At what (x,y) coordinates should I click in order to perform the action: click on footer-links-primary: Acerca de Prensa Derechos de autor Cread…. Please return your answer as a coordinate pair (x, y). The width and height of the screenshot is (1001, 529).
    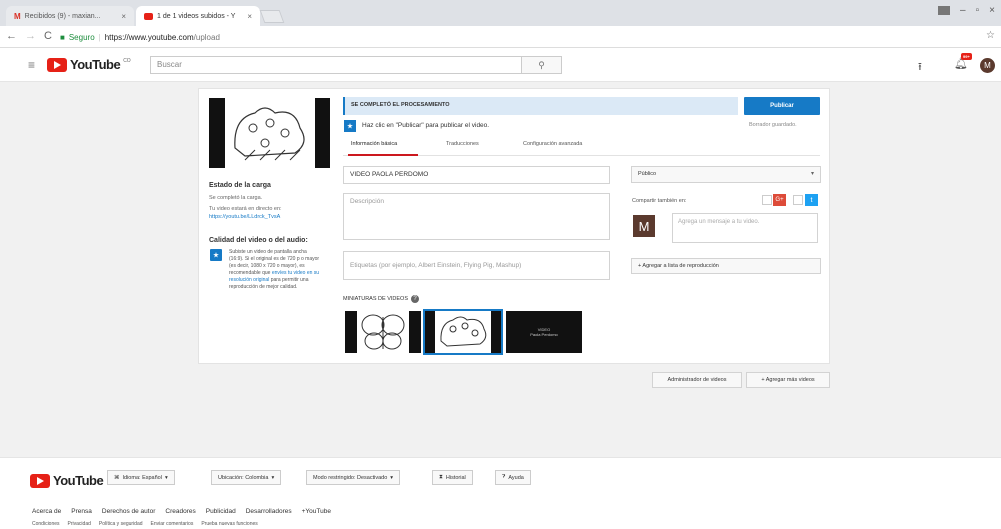
    Looking at the image, I should click on (181, 511).